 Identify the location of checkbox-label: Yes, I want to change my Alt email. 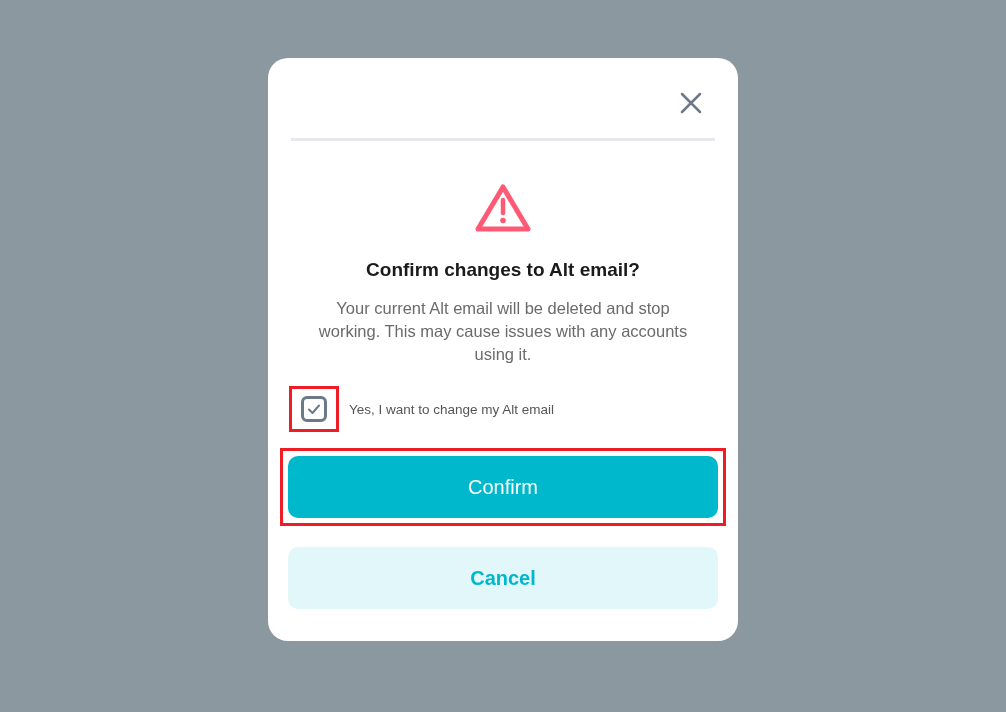
(452, 409).